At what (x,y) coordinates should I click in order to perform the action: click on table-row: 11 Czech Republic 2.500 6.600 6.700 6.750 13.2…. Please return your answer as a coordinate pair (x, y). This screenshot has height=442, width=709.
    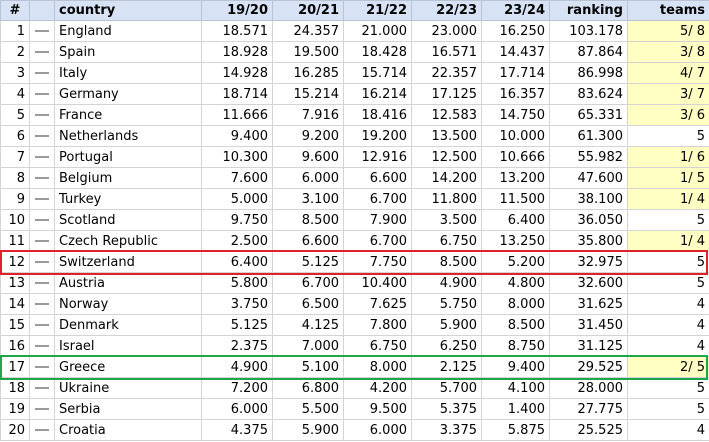
    Looking at the image, I should click on (354, 241).